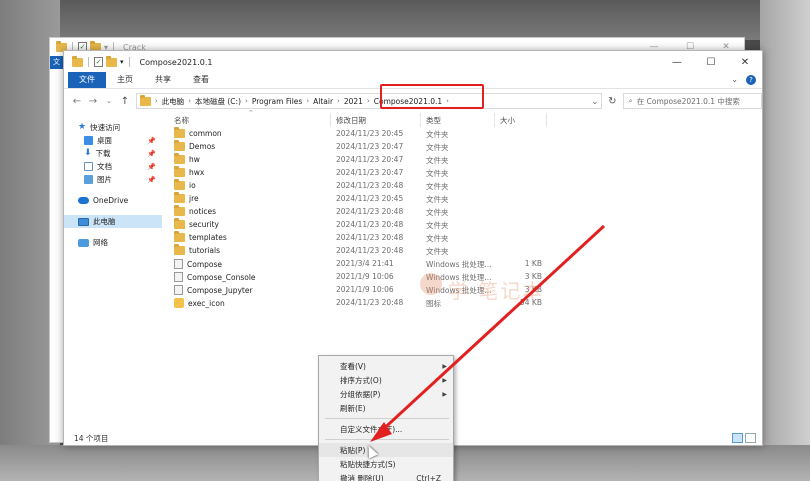  Describe the element at coordinates (93, 101) in the screenshot. I see `forward-arrow-icon: →` at that location.